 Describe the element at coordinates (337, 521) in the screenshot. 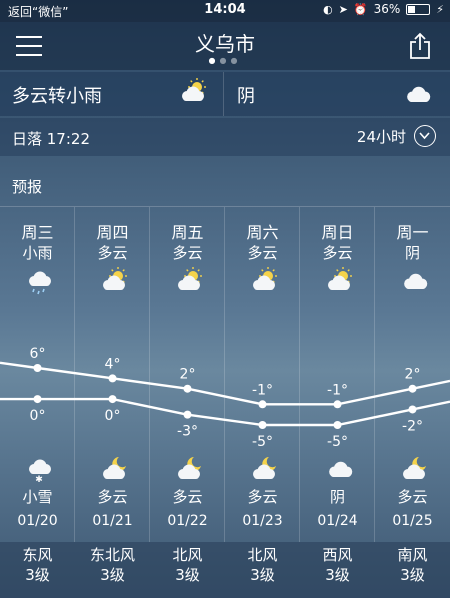

I see `forecast-date: 01/24` at that location.